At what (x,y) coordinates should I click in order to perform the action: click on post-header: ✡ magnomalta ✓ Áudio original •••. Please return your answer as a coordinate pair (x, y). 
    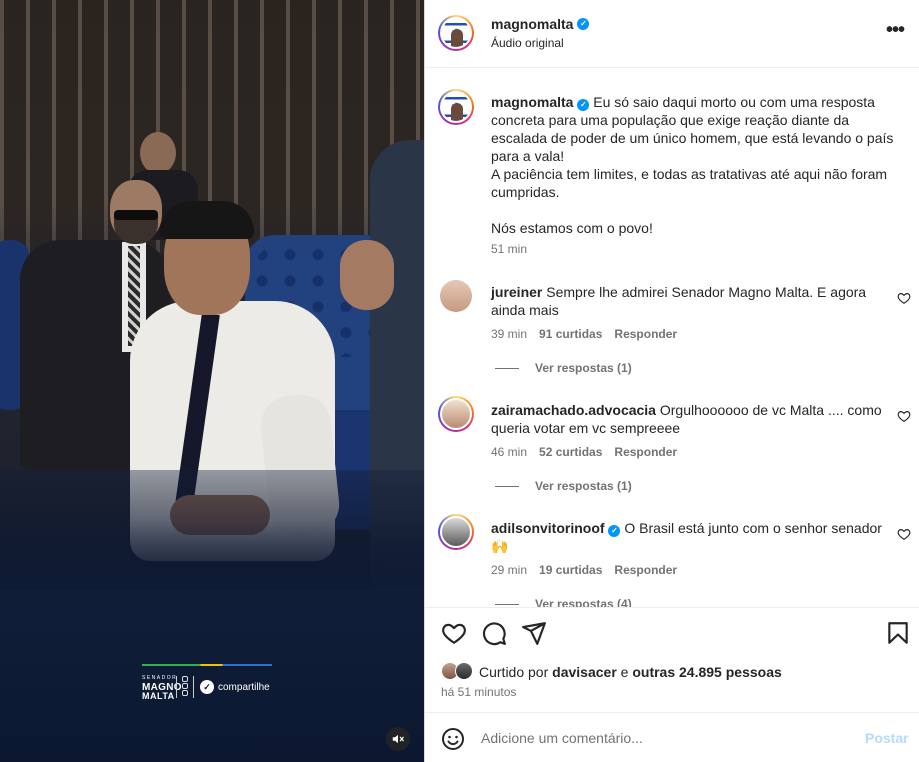
    Looking at the image, I should click on (672, 34).